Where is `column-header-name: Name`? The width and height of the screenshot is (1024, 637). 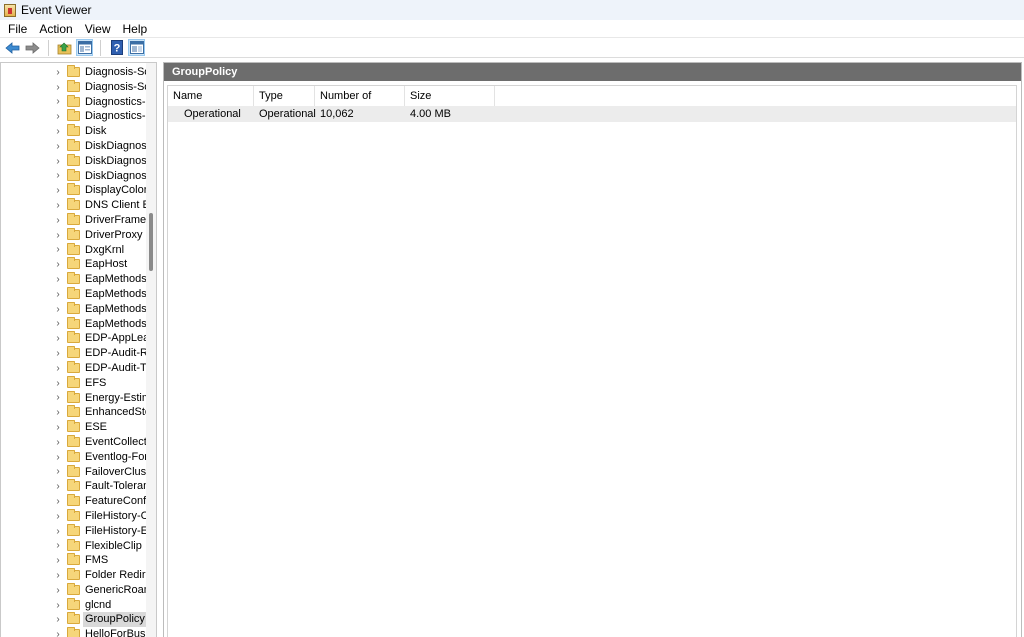
column-header-name: Name is located at coordinates (211, 96).